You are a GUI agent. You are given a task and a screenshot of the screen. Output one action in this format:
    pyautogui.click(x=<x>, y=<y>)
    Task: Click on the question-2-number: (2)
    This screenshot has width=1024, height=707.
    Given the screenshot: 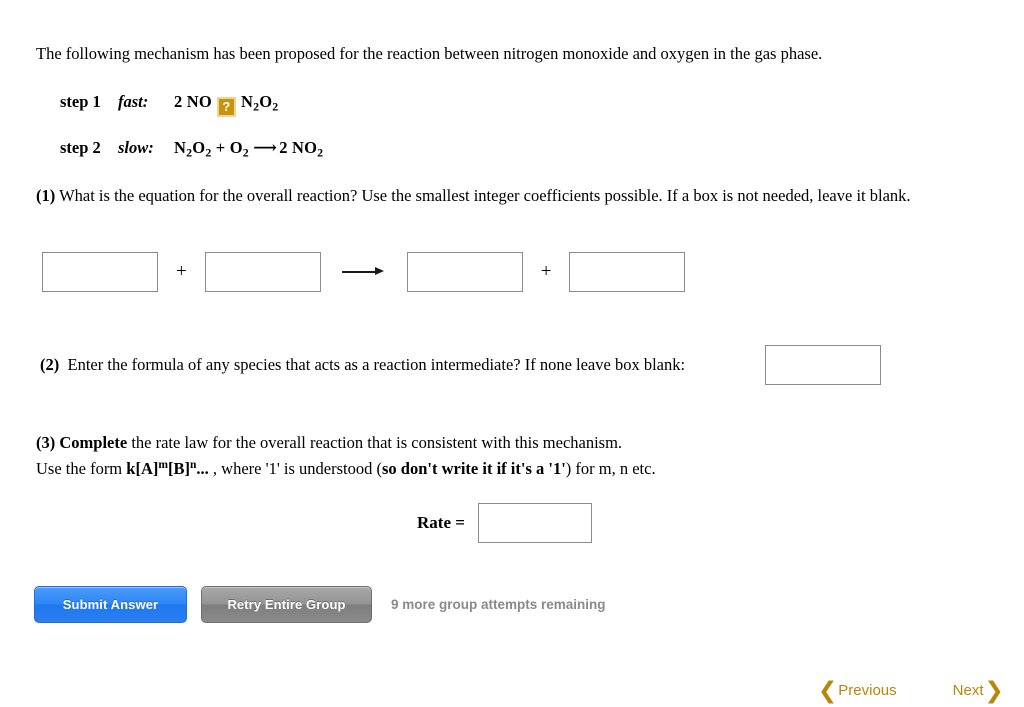 What is the action you would take?
    pyautogui.click(x=50, y=364)
    